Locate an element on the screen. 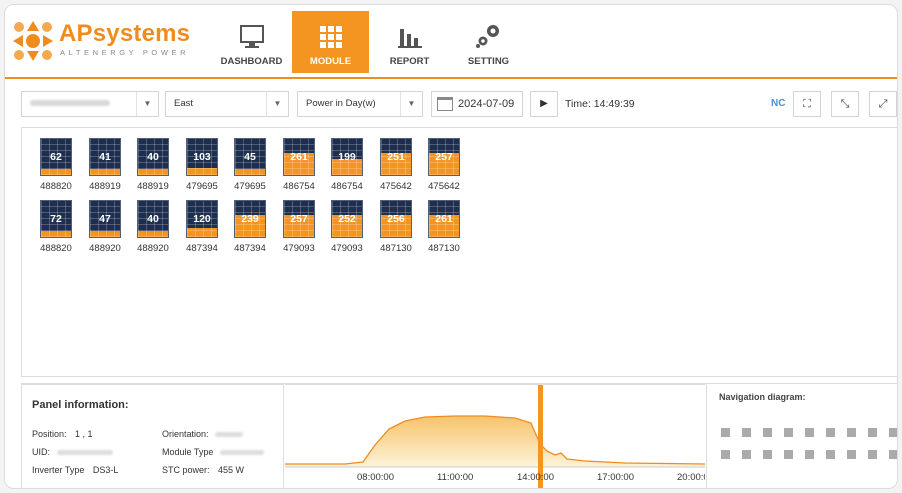 This screenshot has height=493, width=902. module-panel: 72 is located at coordinates (56, 219).